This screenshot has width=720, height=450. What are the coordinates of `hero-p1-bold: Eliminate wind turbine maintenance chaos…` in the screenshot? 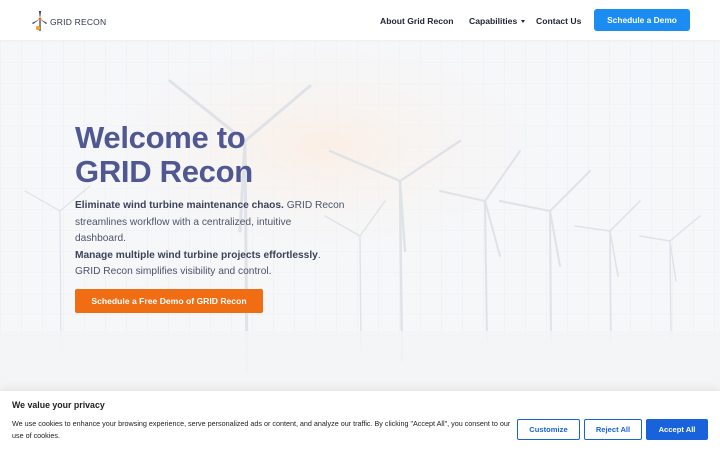 It's located at (179, 205).